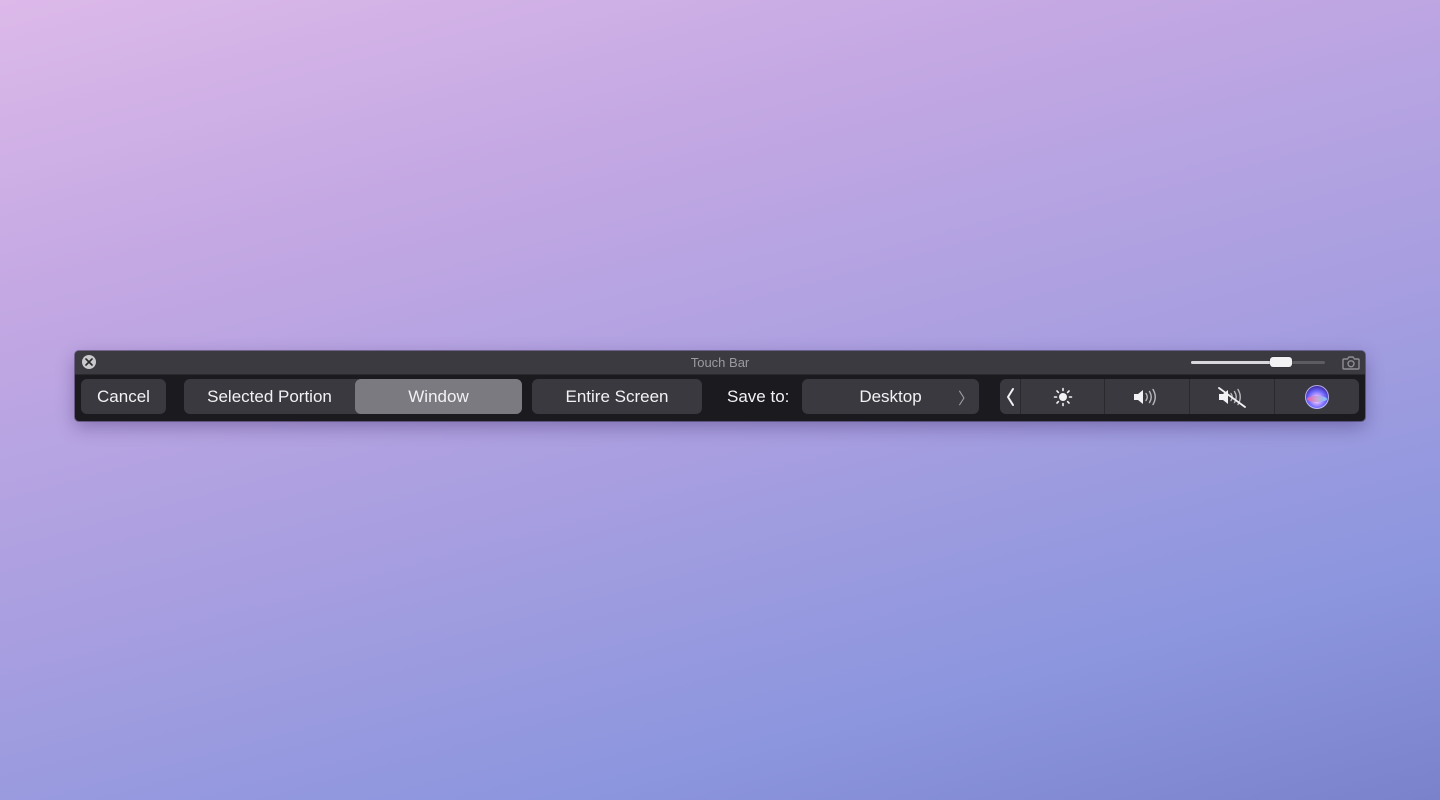  I want to click on mode-window: Window, so click(438, 396).